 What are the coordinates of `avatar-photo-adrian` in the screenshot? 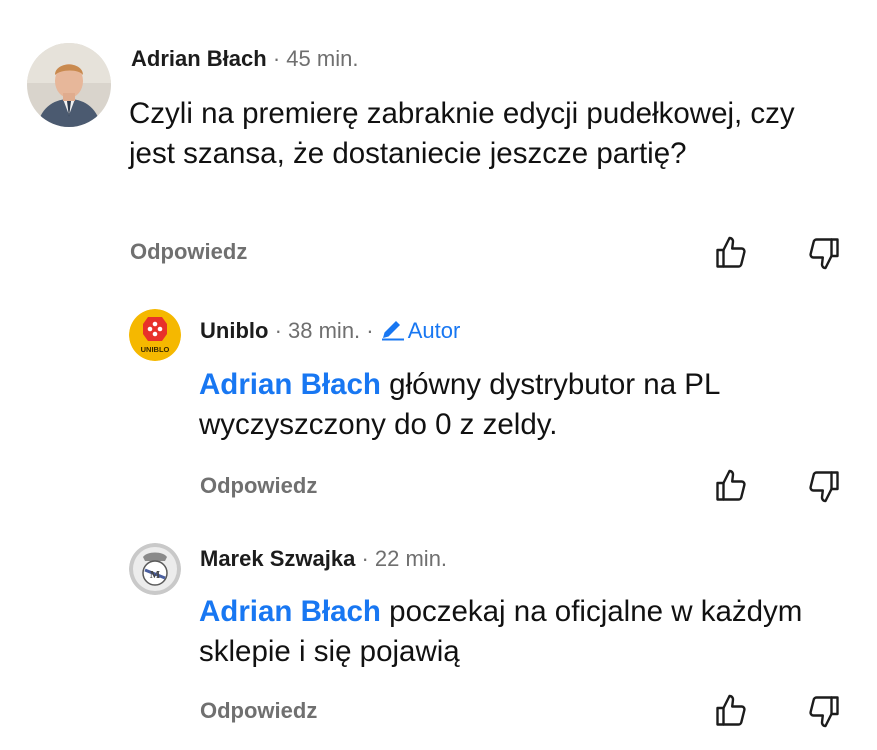 It's located at (69, 85).